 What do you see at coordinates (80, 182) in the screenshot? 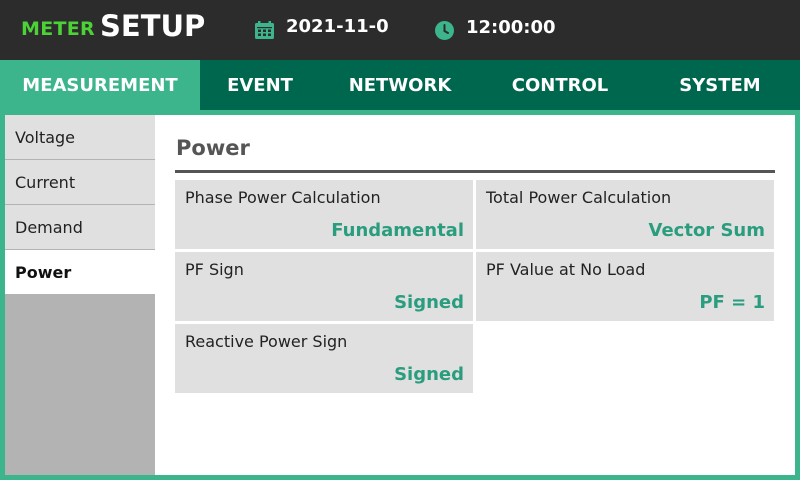
I see `sidebar-item-current: Current` at bounding box center [80, 182].